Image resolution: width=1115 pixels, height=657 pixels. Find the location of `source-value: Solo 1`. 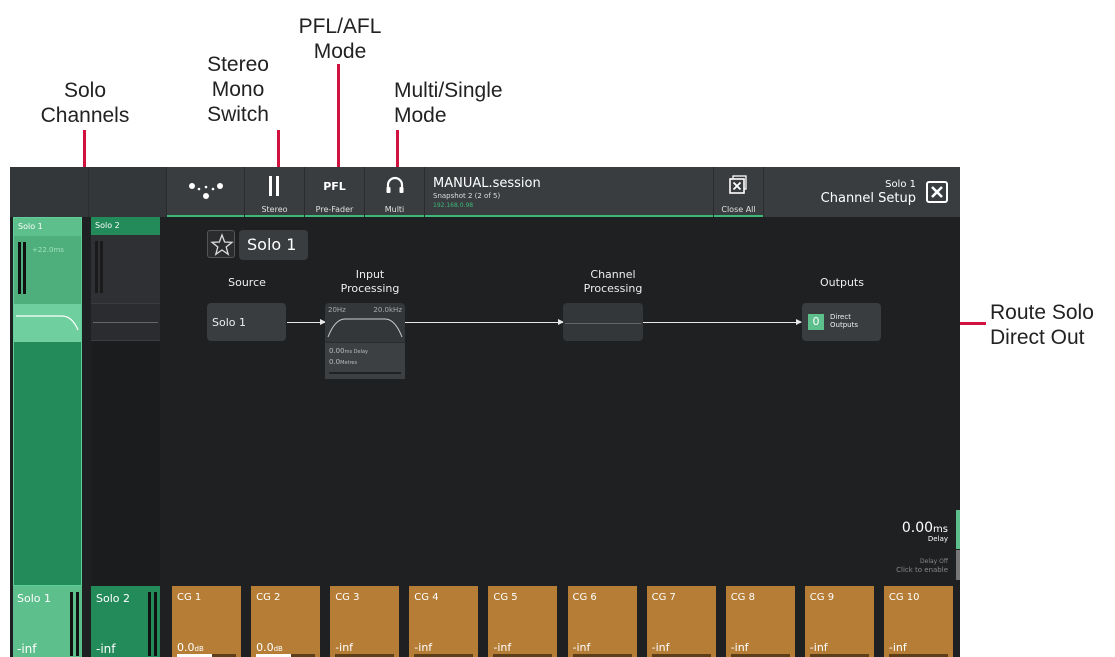

source-value: Solo 1 is located at coordinates (229, 322).